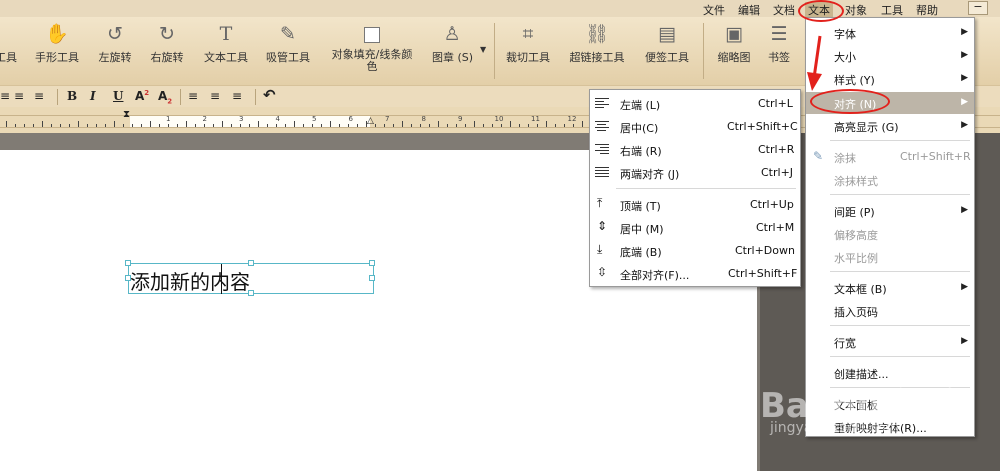  What do you see at coordinates (927, 10) in the screenshot?
I see `menu-help: 帮助` at bounding box center [927, 10].